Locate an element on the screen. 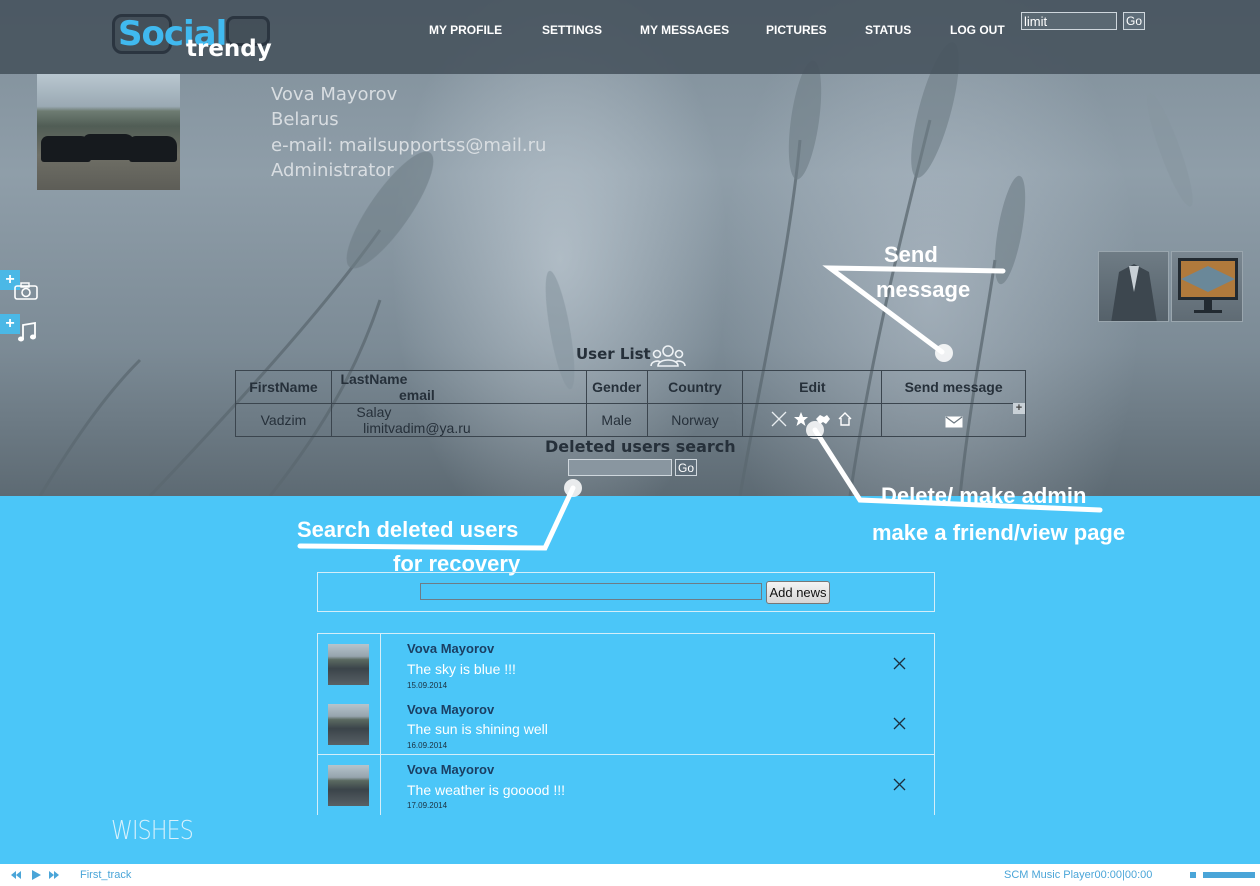 This screenshot has height=886, width=1260. news-text: The weather is gooood !!! is located at coordinates (486, 790).